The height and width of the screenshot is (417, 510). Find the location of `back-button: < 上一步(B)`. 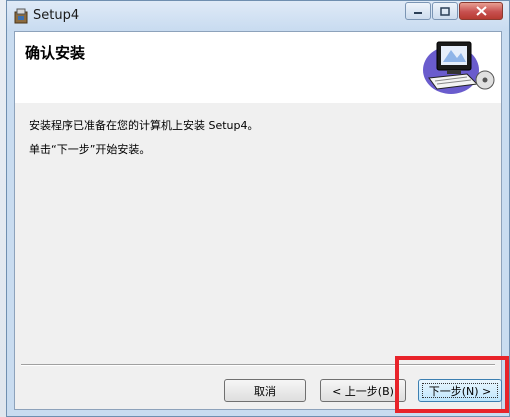

back-button: < 上一步(B) is located at coordinates (363, 390).